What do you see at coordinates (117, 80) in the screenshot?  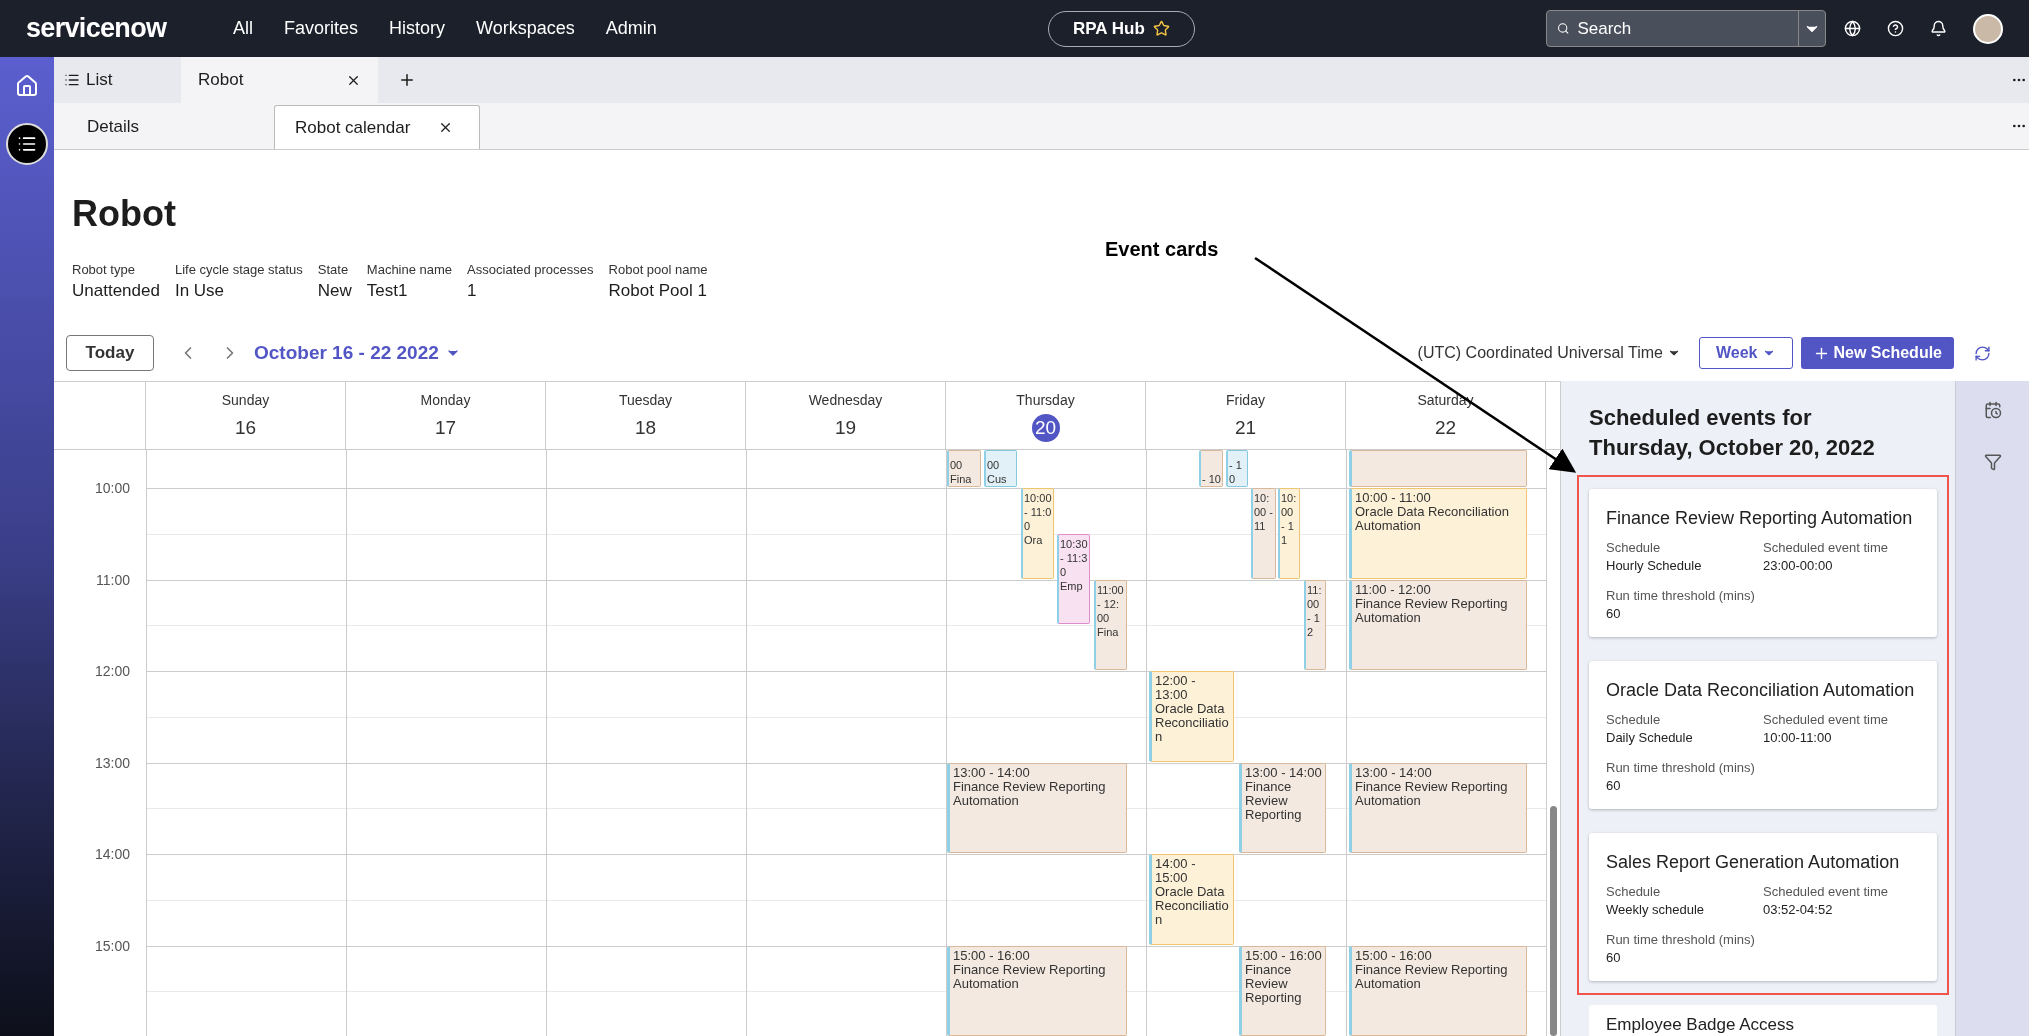 I see `list-tab: List` at bounding box center [117, 80].